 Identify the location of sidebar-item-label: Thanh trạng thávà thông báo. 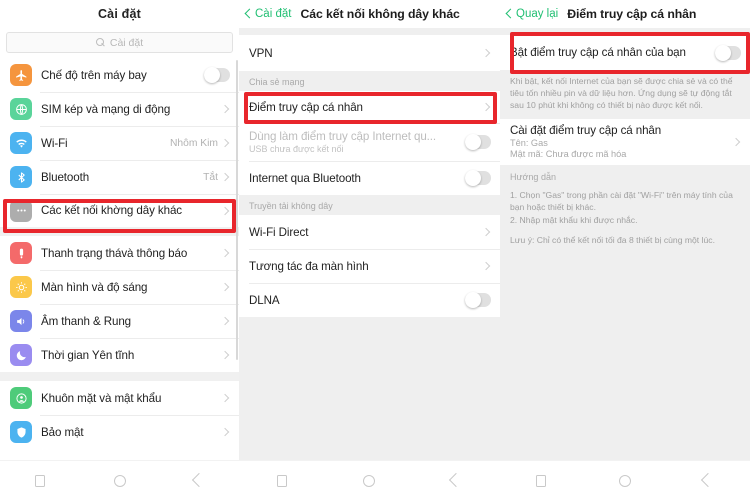
(114, 253).